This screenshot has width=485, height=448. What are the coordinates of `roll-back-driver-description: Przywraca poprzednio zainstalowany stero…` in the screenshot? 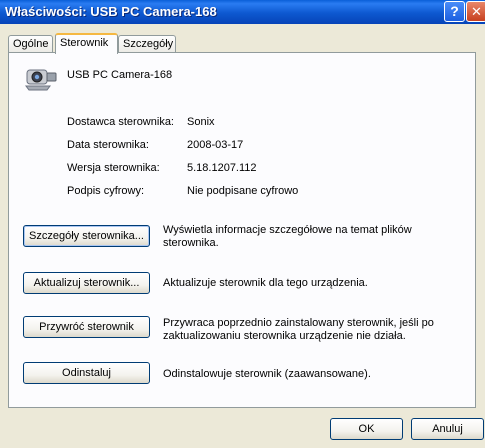 It's located at (298, 329).